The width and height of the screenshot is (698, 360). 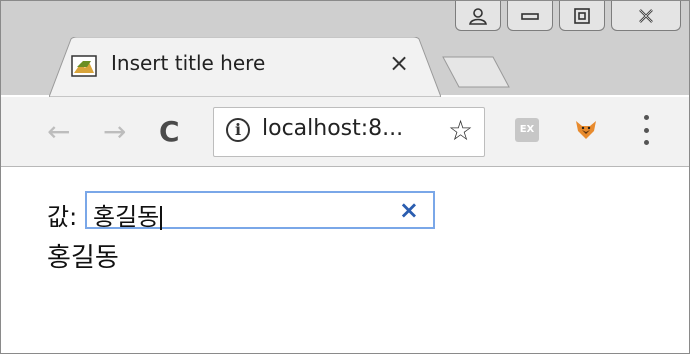 I want to click on close-icon, so click(x=646, y=15).